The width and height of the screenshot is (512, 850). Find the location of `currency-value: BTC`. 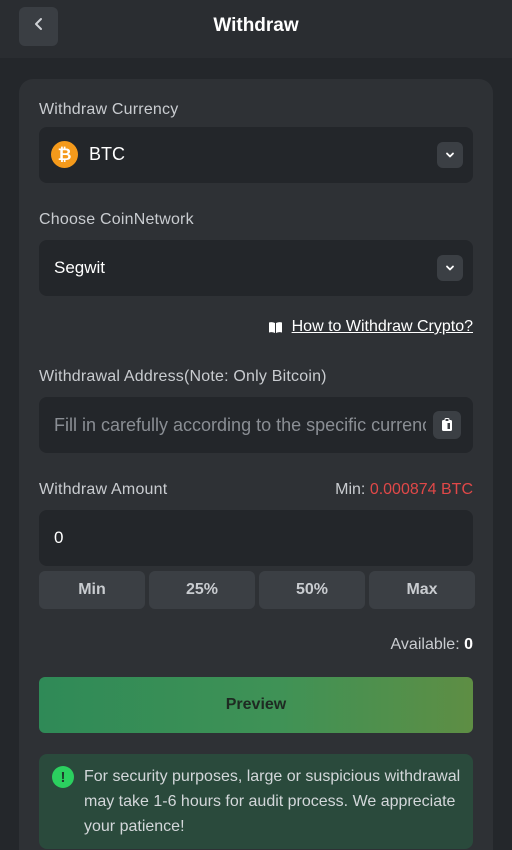

currency-value: BTC is located at coordinates (107, 154).